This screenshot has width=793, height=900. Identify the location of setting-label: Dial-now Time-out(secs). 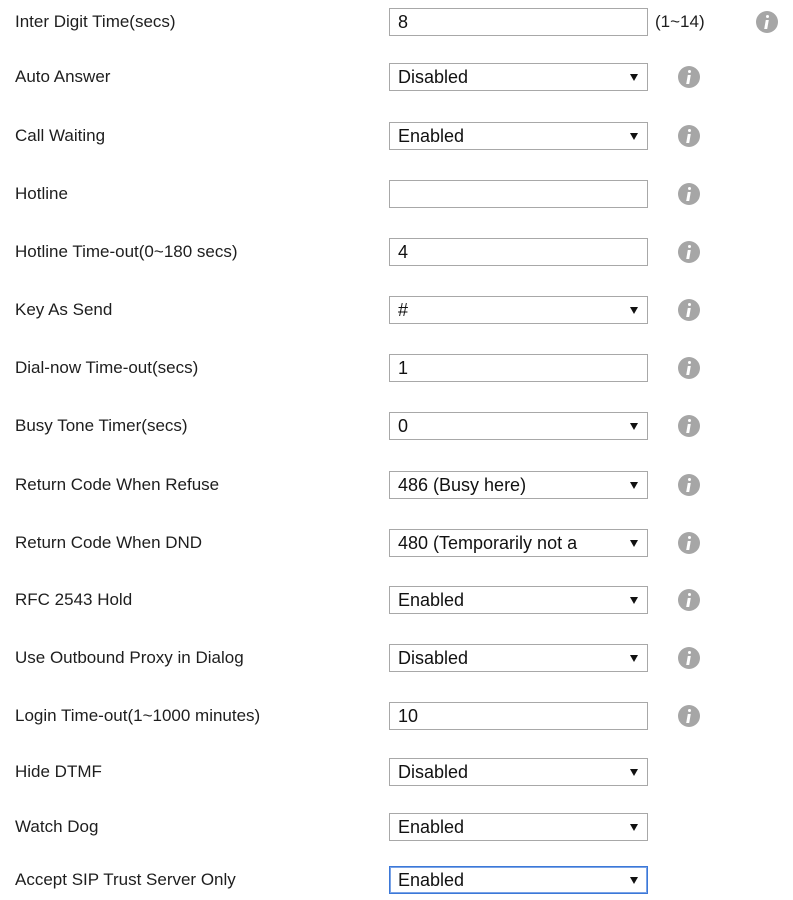
(107, 367).